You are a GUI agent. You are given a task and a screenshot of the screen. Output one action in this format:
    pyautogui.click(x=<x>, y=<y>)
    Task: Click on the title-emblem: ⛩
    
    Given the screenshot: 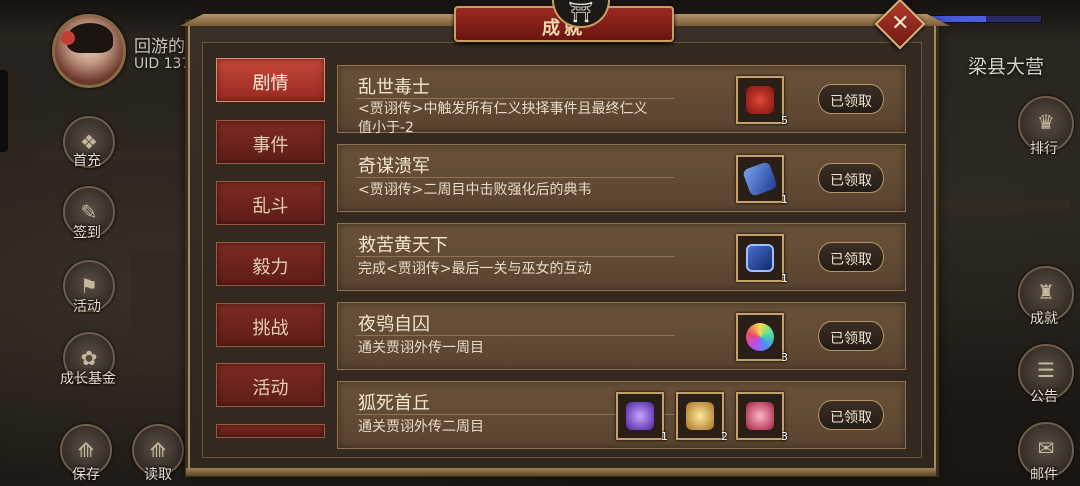 What is the action you would take?
    pyautogui.click(x=581, y=14)
    